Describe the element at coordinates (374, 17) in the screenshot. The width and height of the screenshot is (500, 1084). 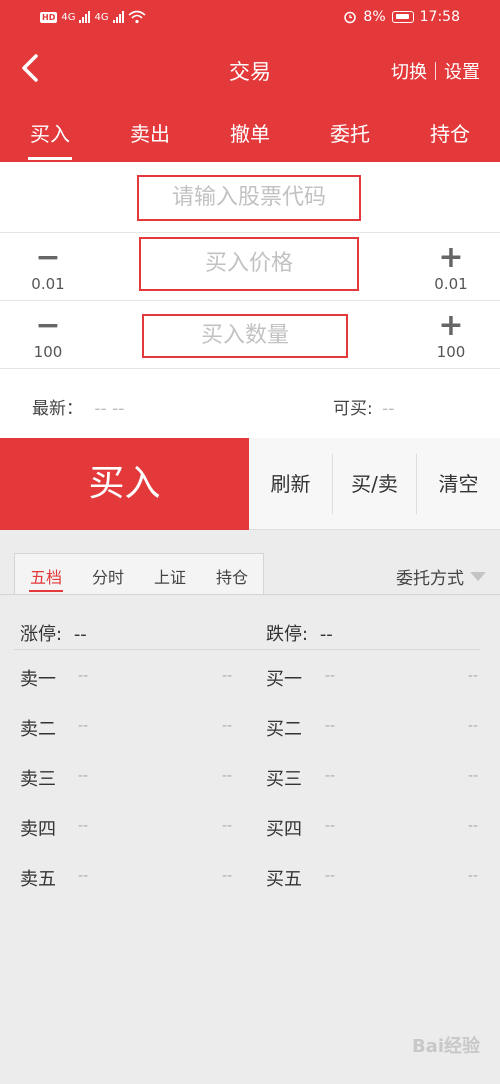
I see `battery-percent: 8%` at that location.